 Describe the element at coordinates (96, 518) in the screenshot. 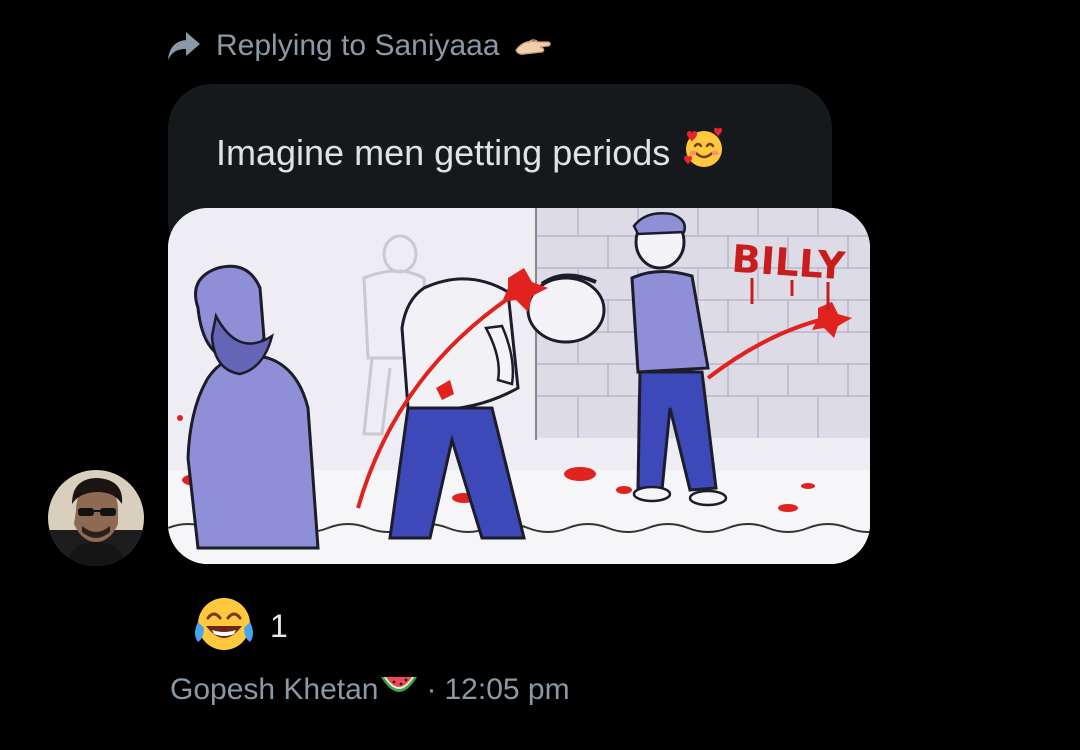

I see `sender-avatar` at that location.